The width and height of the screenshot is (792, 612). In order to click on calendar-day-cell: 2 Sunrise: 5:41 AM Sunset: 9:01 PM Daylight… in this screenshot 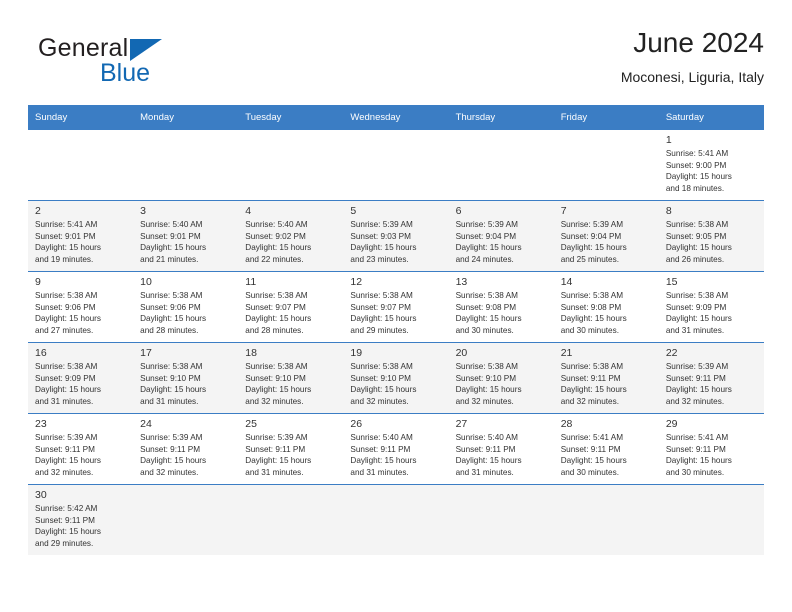, I will do `click(81, 236)`.